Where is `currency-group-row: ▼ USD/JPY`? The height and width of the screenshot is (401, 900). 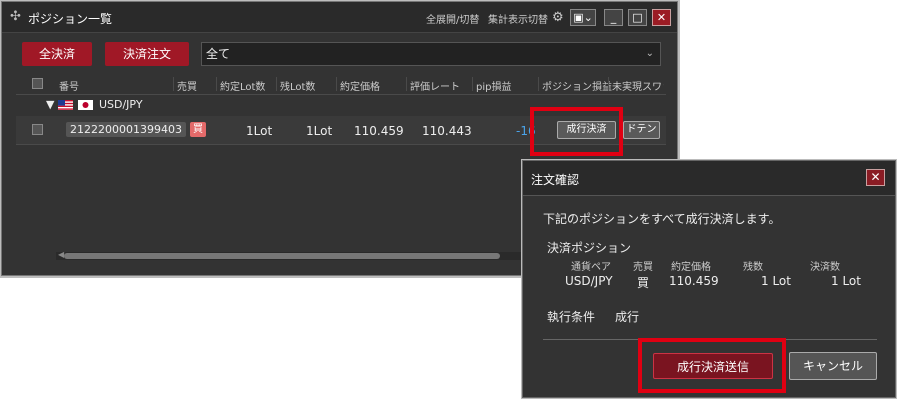 currency-group-row: ▼ USD/JPY is located at coordinates (94, 104).